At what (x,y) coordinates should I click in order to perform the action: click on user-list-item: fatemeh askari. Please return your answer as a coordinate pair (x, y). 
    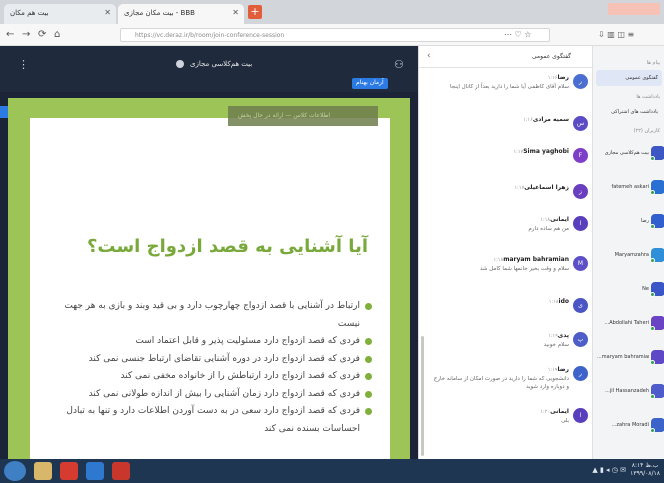
    Looking at the image, I should click on (628, 188).